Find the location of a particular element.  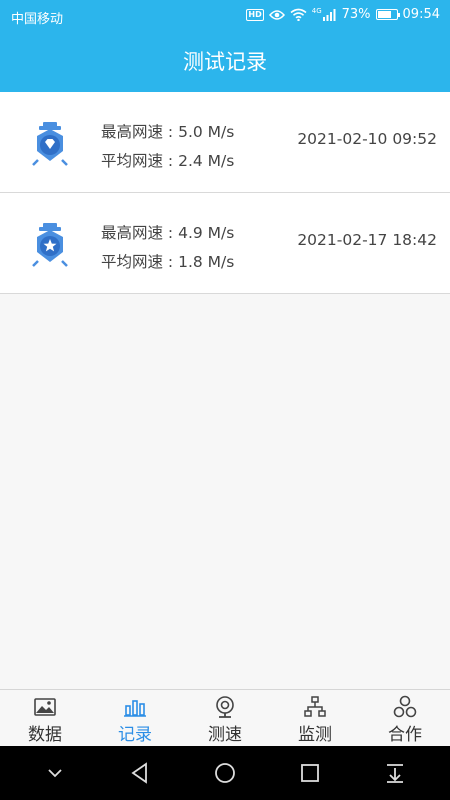

cooperation-icon is located at coordinates (405, 706).